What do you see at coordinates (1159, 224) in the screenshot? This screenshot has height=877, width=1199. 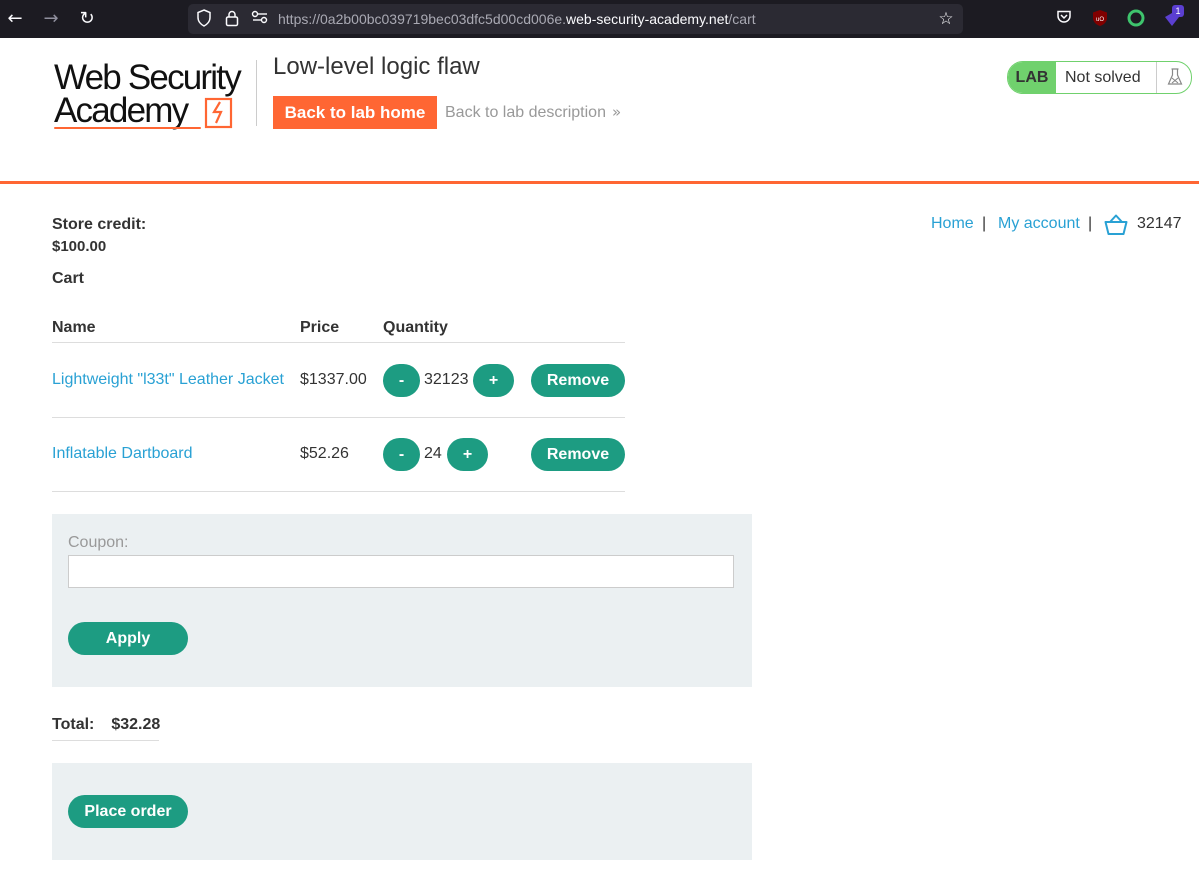 I see `cart-count: 32147` at bounding box center [1159, 224].